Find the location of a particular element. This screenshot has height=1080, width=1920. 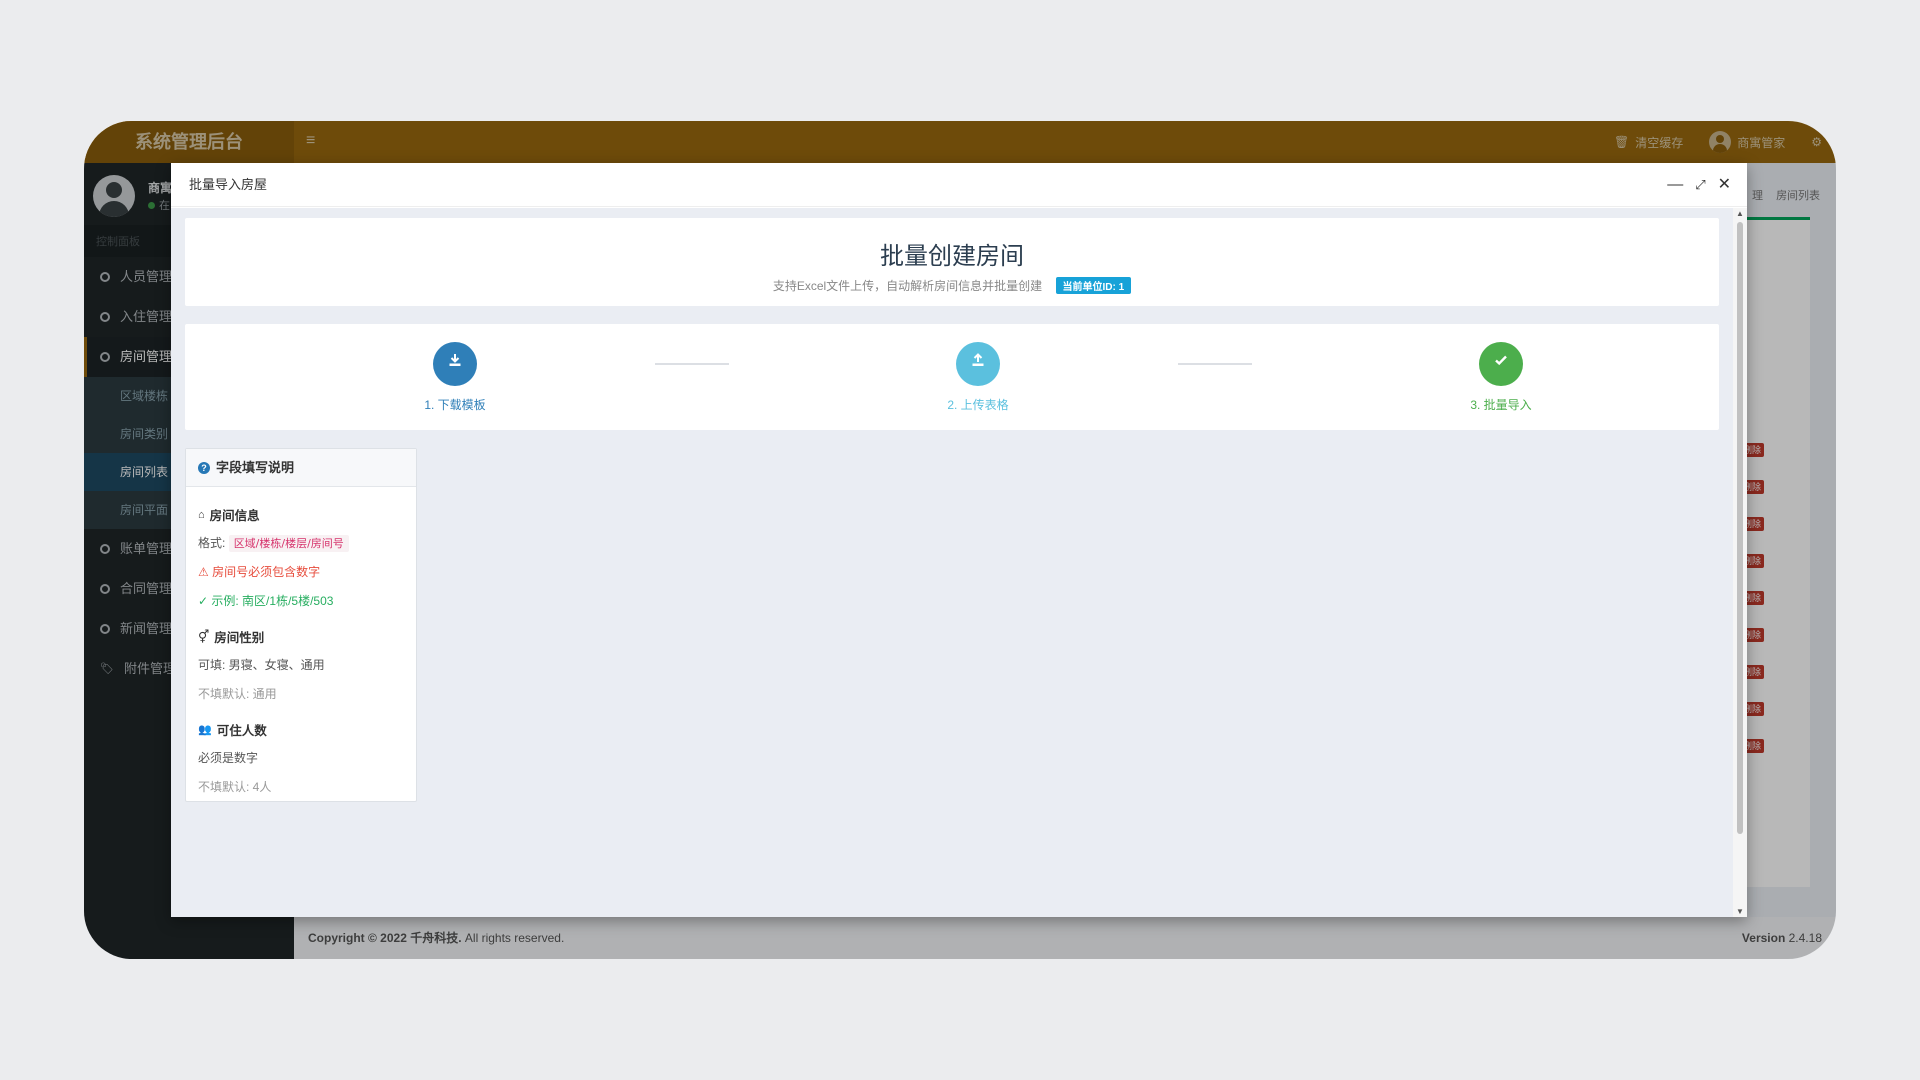

gender-default: 不填默认: 通用 is located at coordinates (237, 694).